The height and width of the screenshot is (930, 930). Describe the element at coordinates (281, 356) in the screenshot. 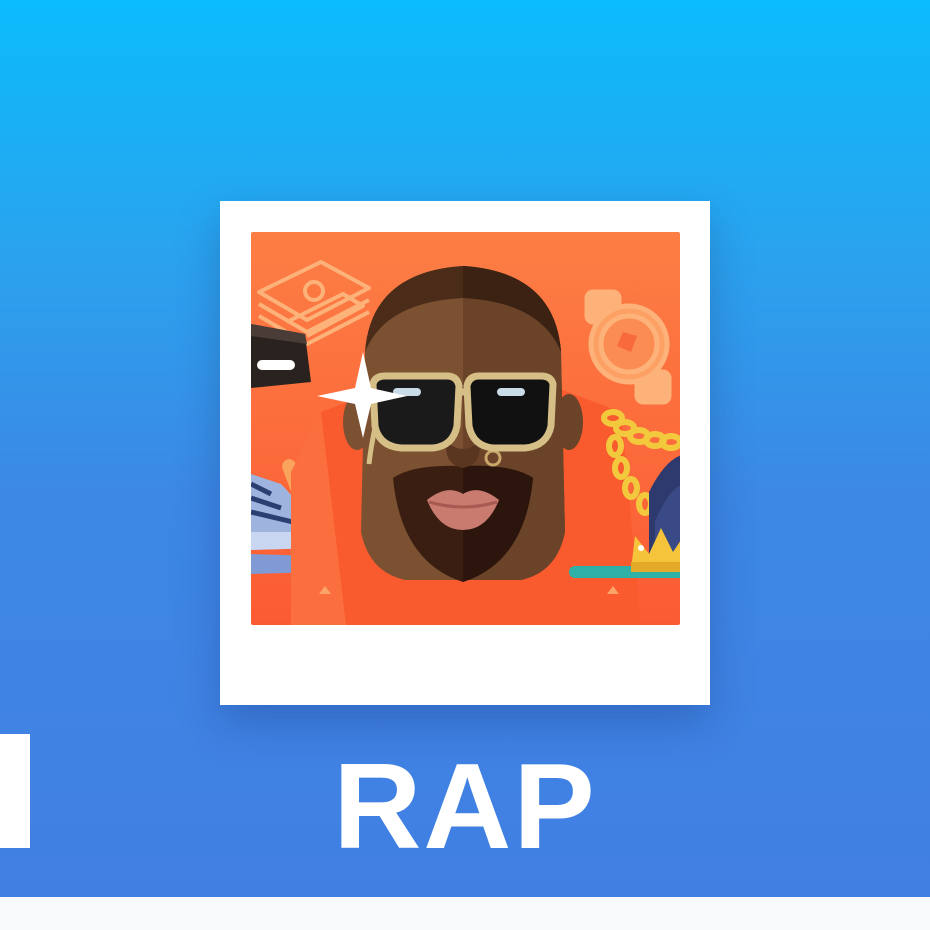

I see `boombox-icon` at that location.